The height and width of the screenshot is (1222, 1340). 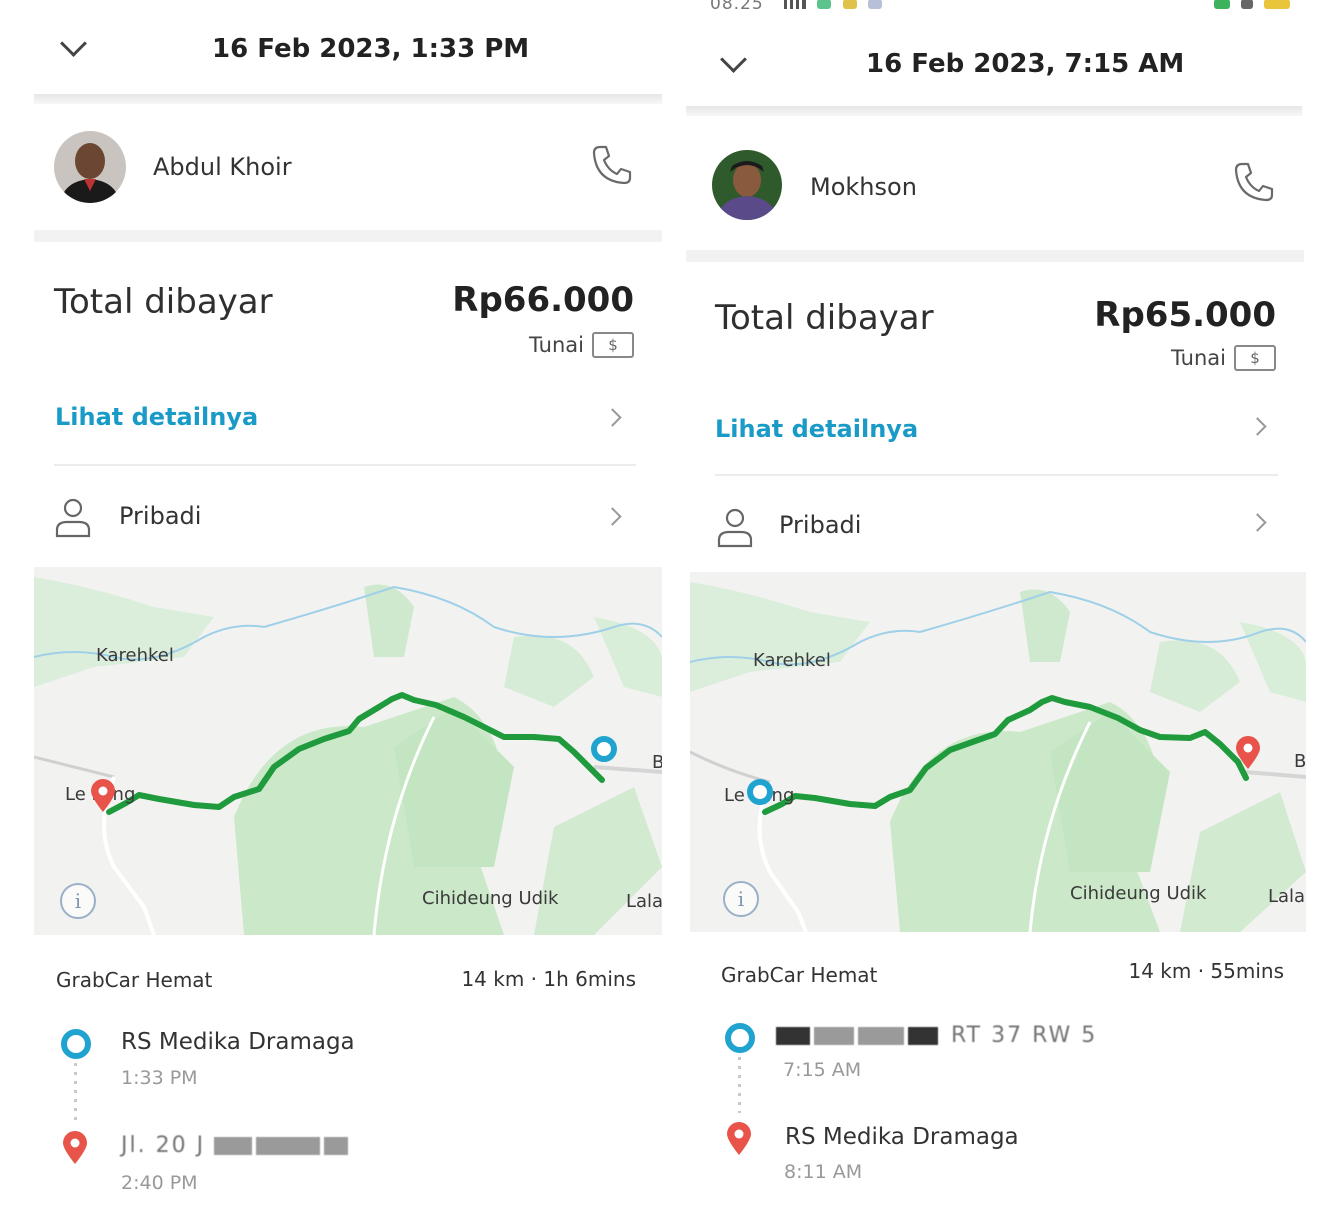 I want to click on driver-name: Mokhson, so click(x=863, y=187).